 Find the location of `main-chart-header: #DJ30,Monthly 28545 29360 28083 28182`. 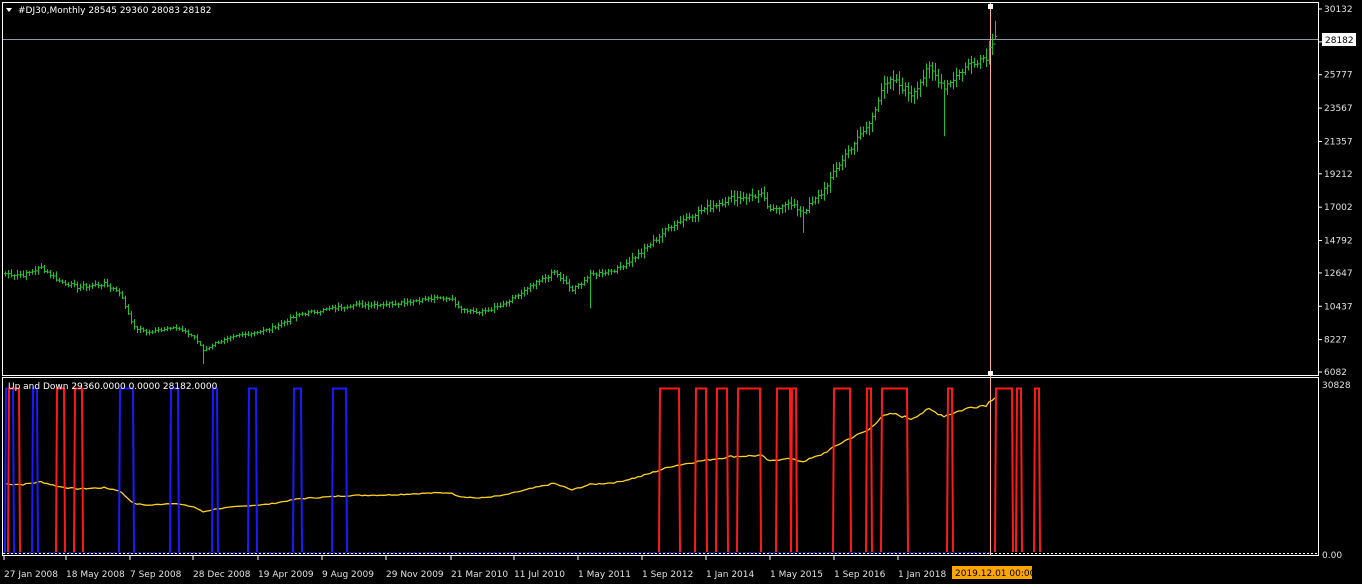

main-chart-header: #DJ30,Monthly 28545 29360 28083 28182 is located at coordinates (114, 11).